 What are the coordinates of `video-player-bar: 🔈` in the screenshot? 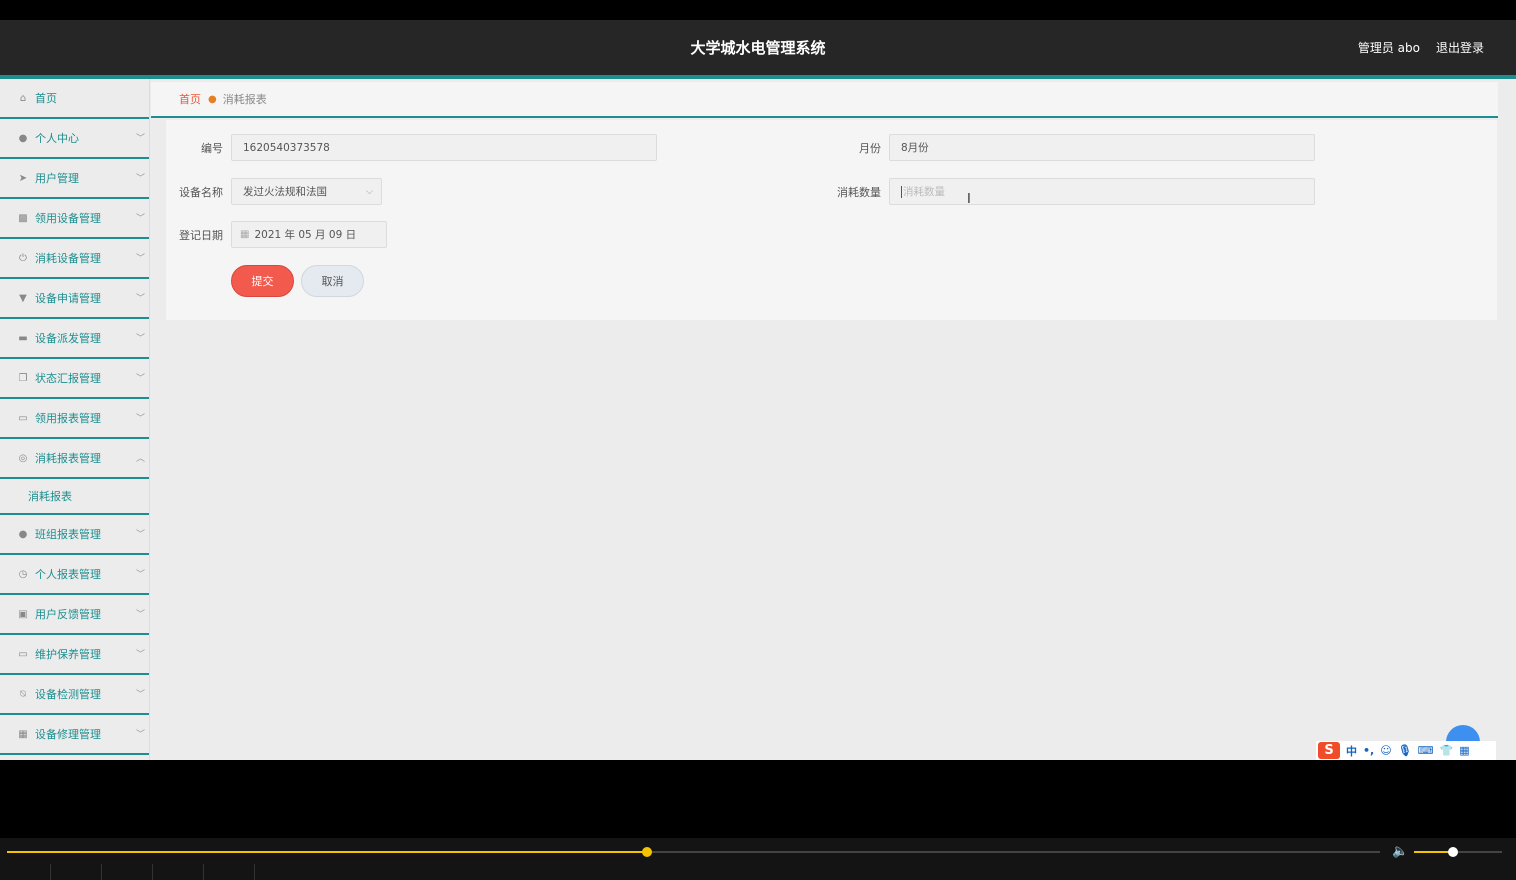 It's located at (758, 859).